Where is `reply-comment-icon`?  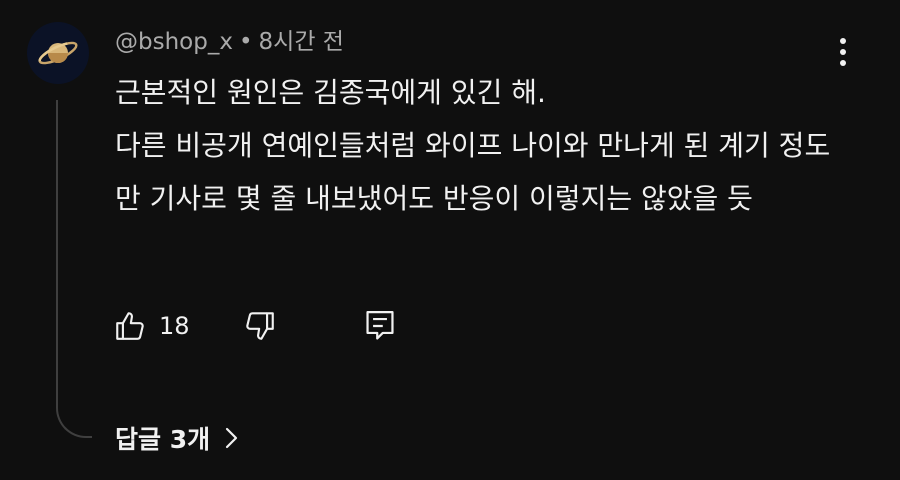 reply-comment-icon is located at coordinates (380, 325).